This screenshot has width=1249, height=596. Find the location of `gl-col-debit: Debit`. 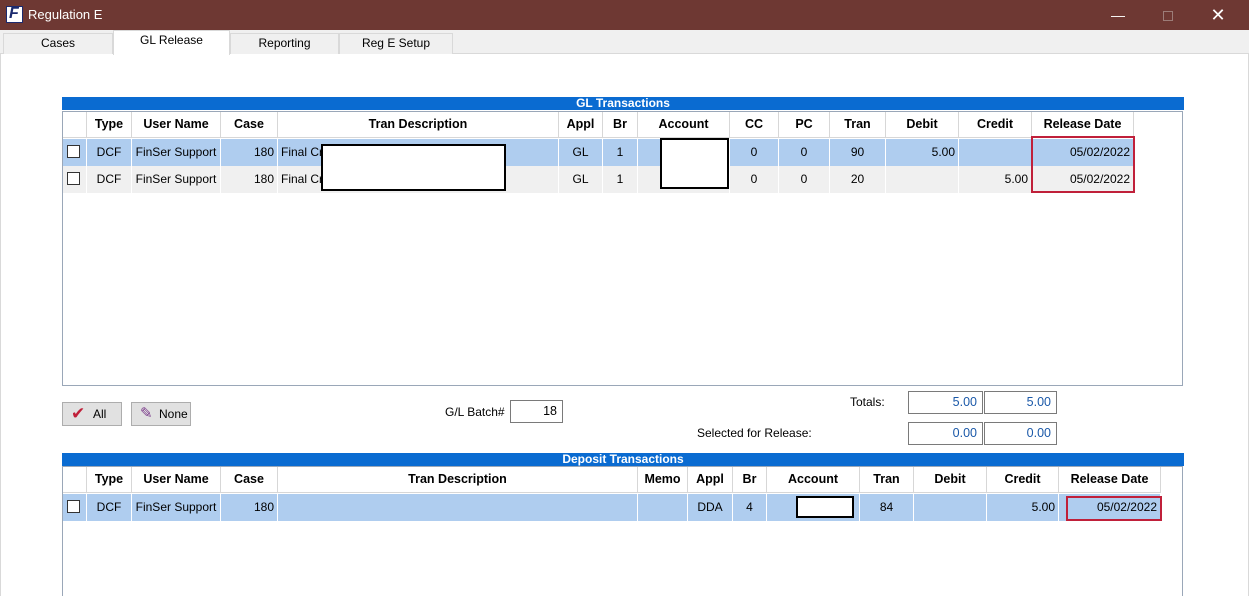

gl-col-debit: Debit is located at coordinates (922, 125).